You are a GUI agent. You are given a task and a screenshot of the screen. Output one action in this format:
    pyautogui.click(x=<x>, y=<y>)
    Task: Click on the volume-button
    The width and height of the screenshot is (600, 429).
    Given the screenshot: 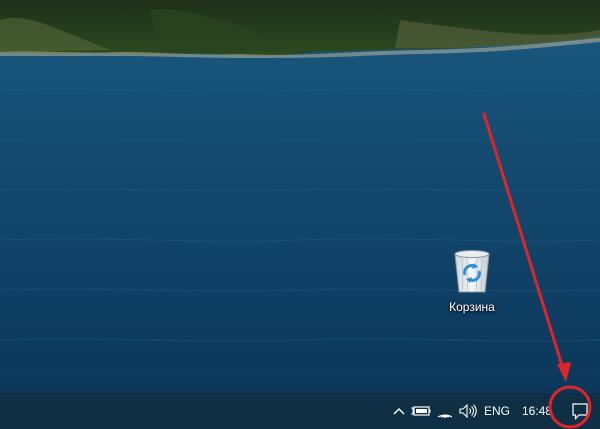 What is the action you would take?
    pyautogui.click(x=468, y=411)
    